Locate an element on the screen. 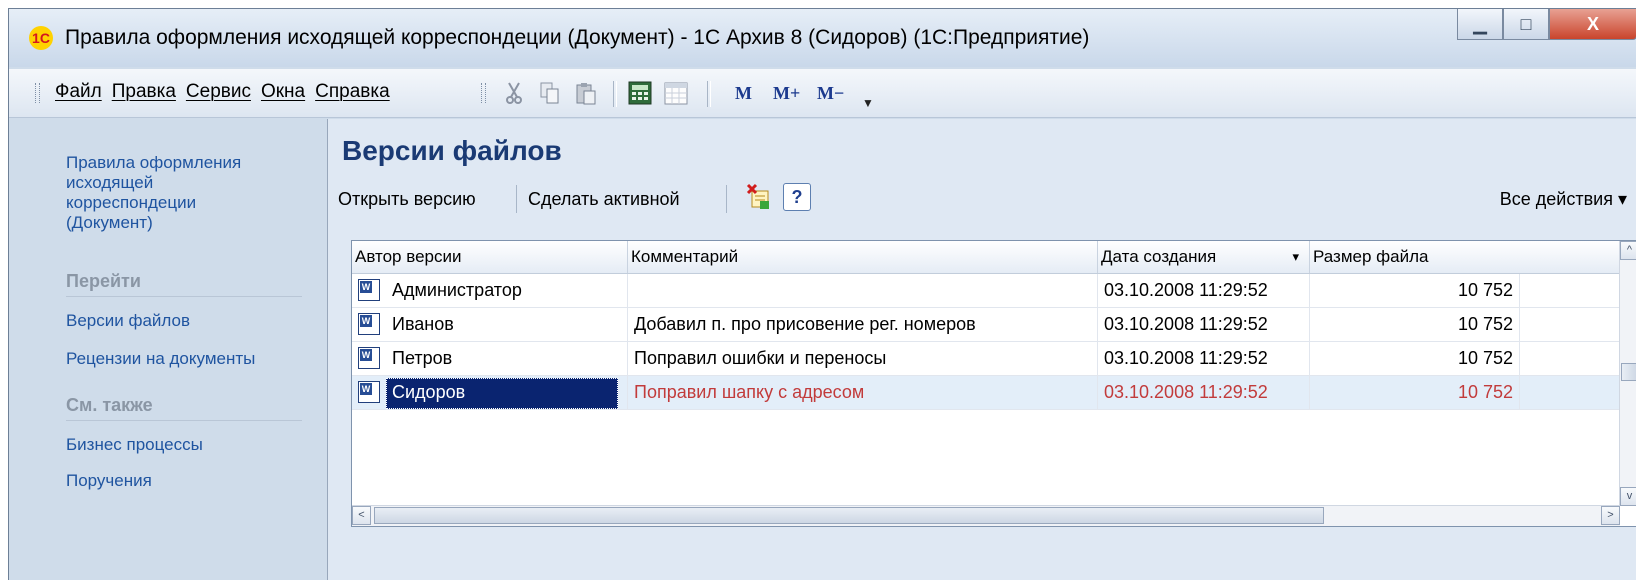 The width and height of the screenshot is (1636, 580). dropdown-arrow-icon: ▼ is located at coordinates (868, 103).